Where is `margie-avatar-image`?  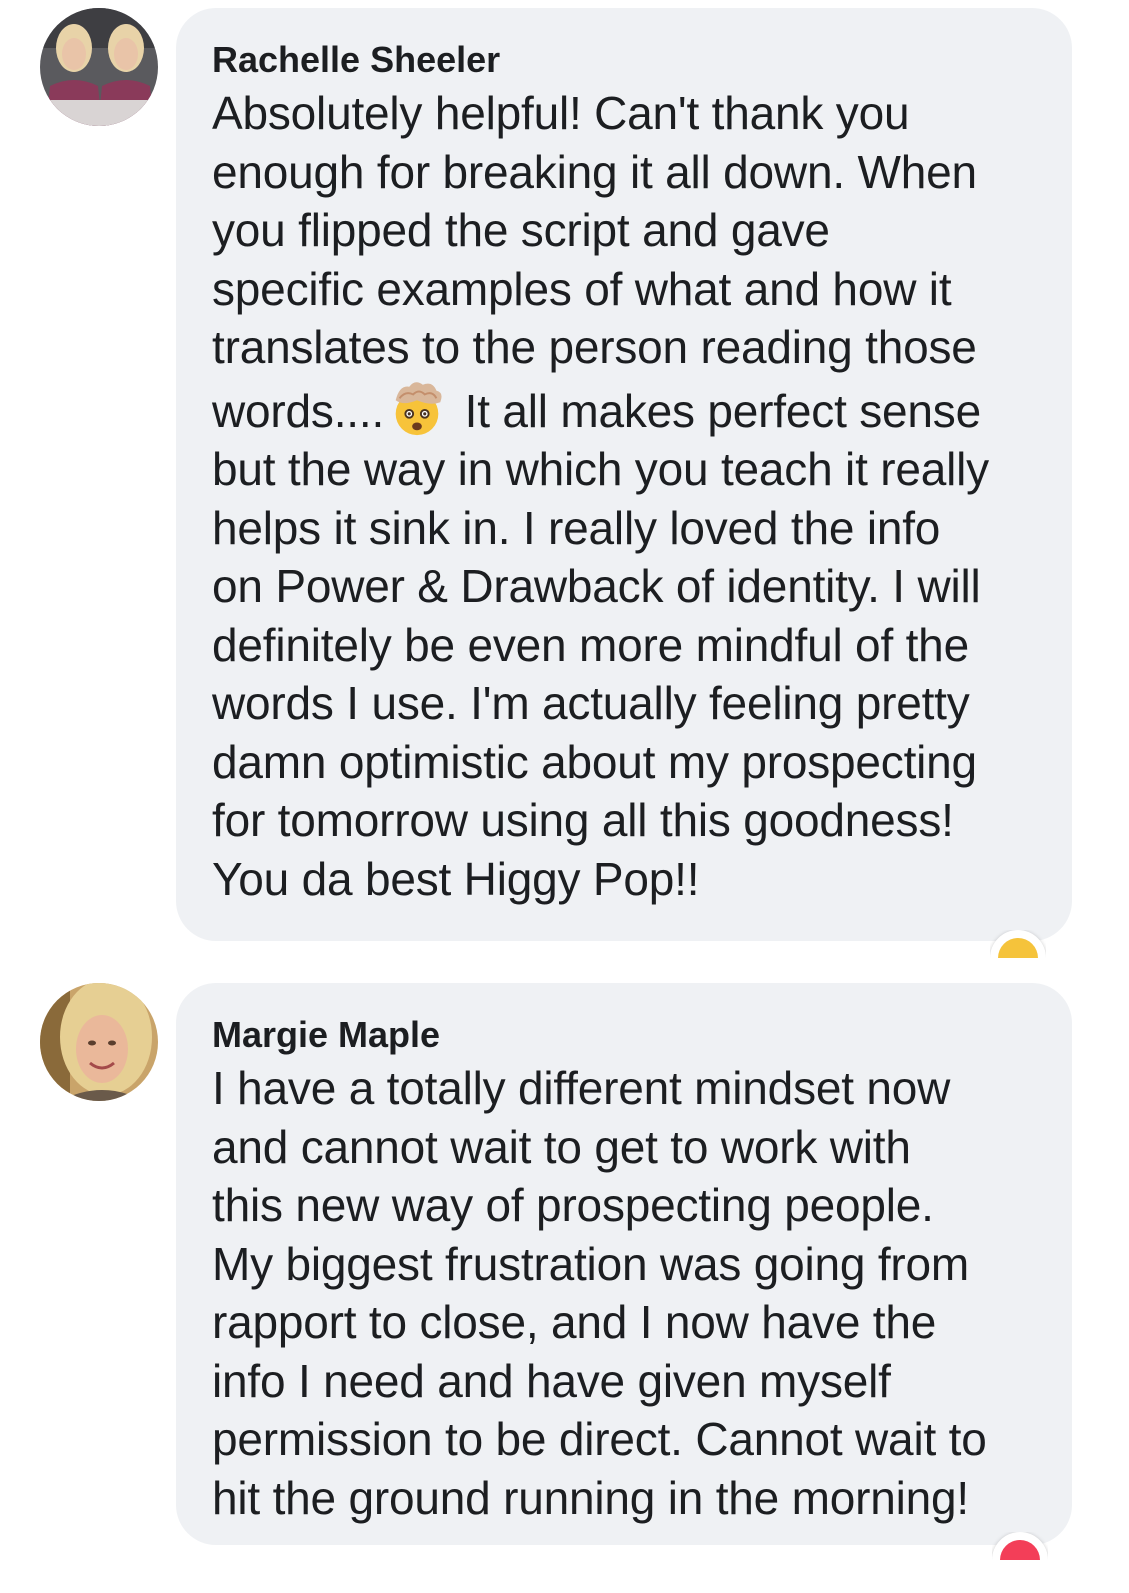 margie-avatar-image is located at coordinates (99, 1042).